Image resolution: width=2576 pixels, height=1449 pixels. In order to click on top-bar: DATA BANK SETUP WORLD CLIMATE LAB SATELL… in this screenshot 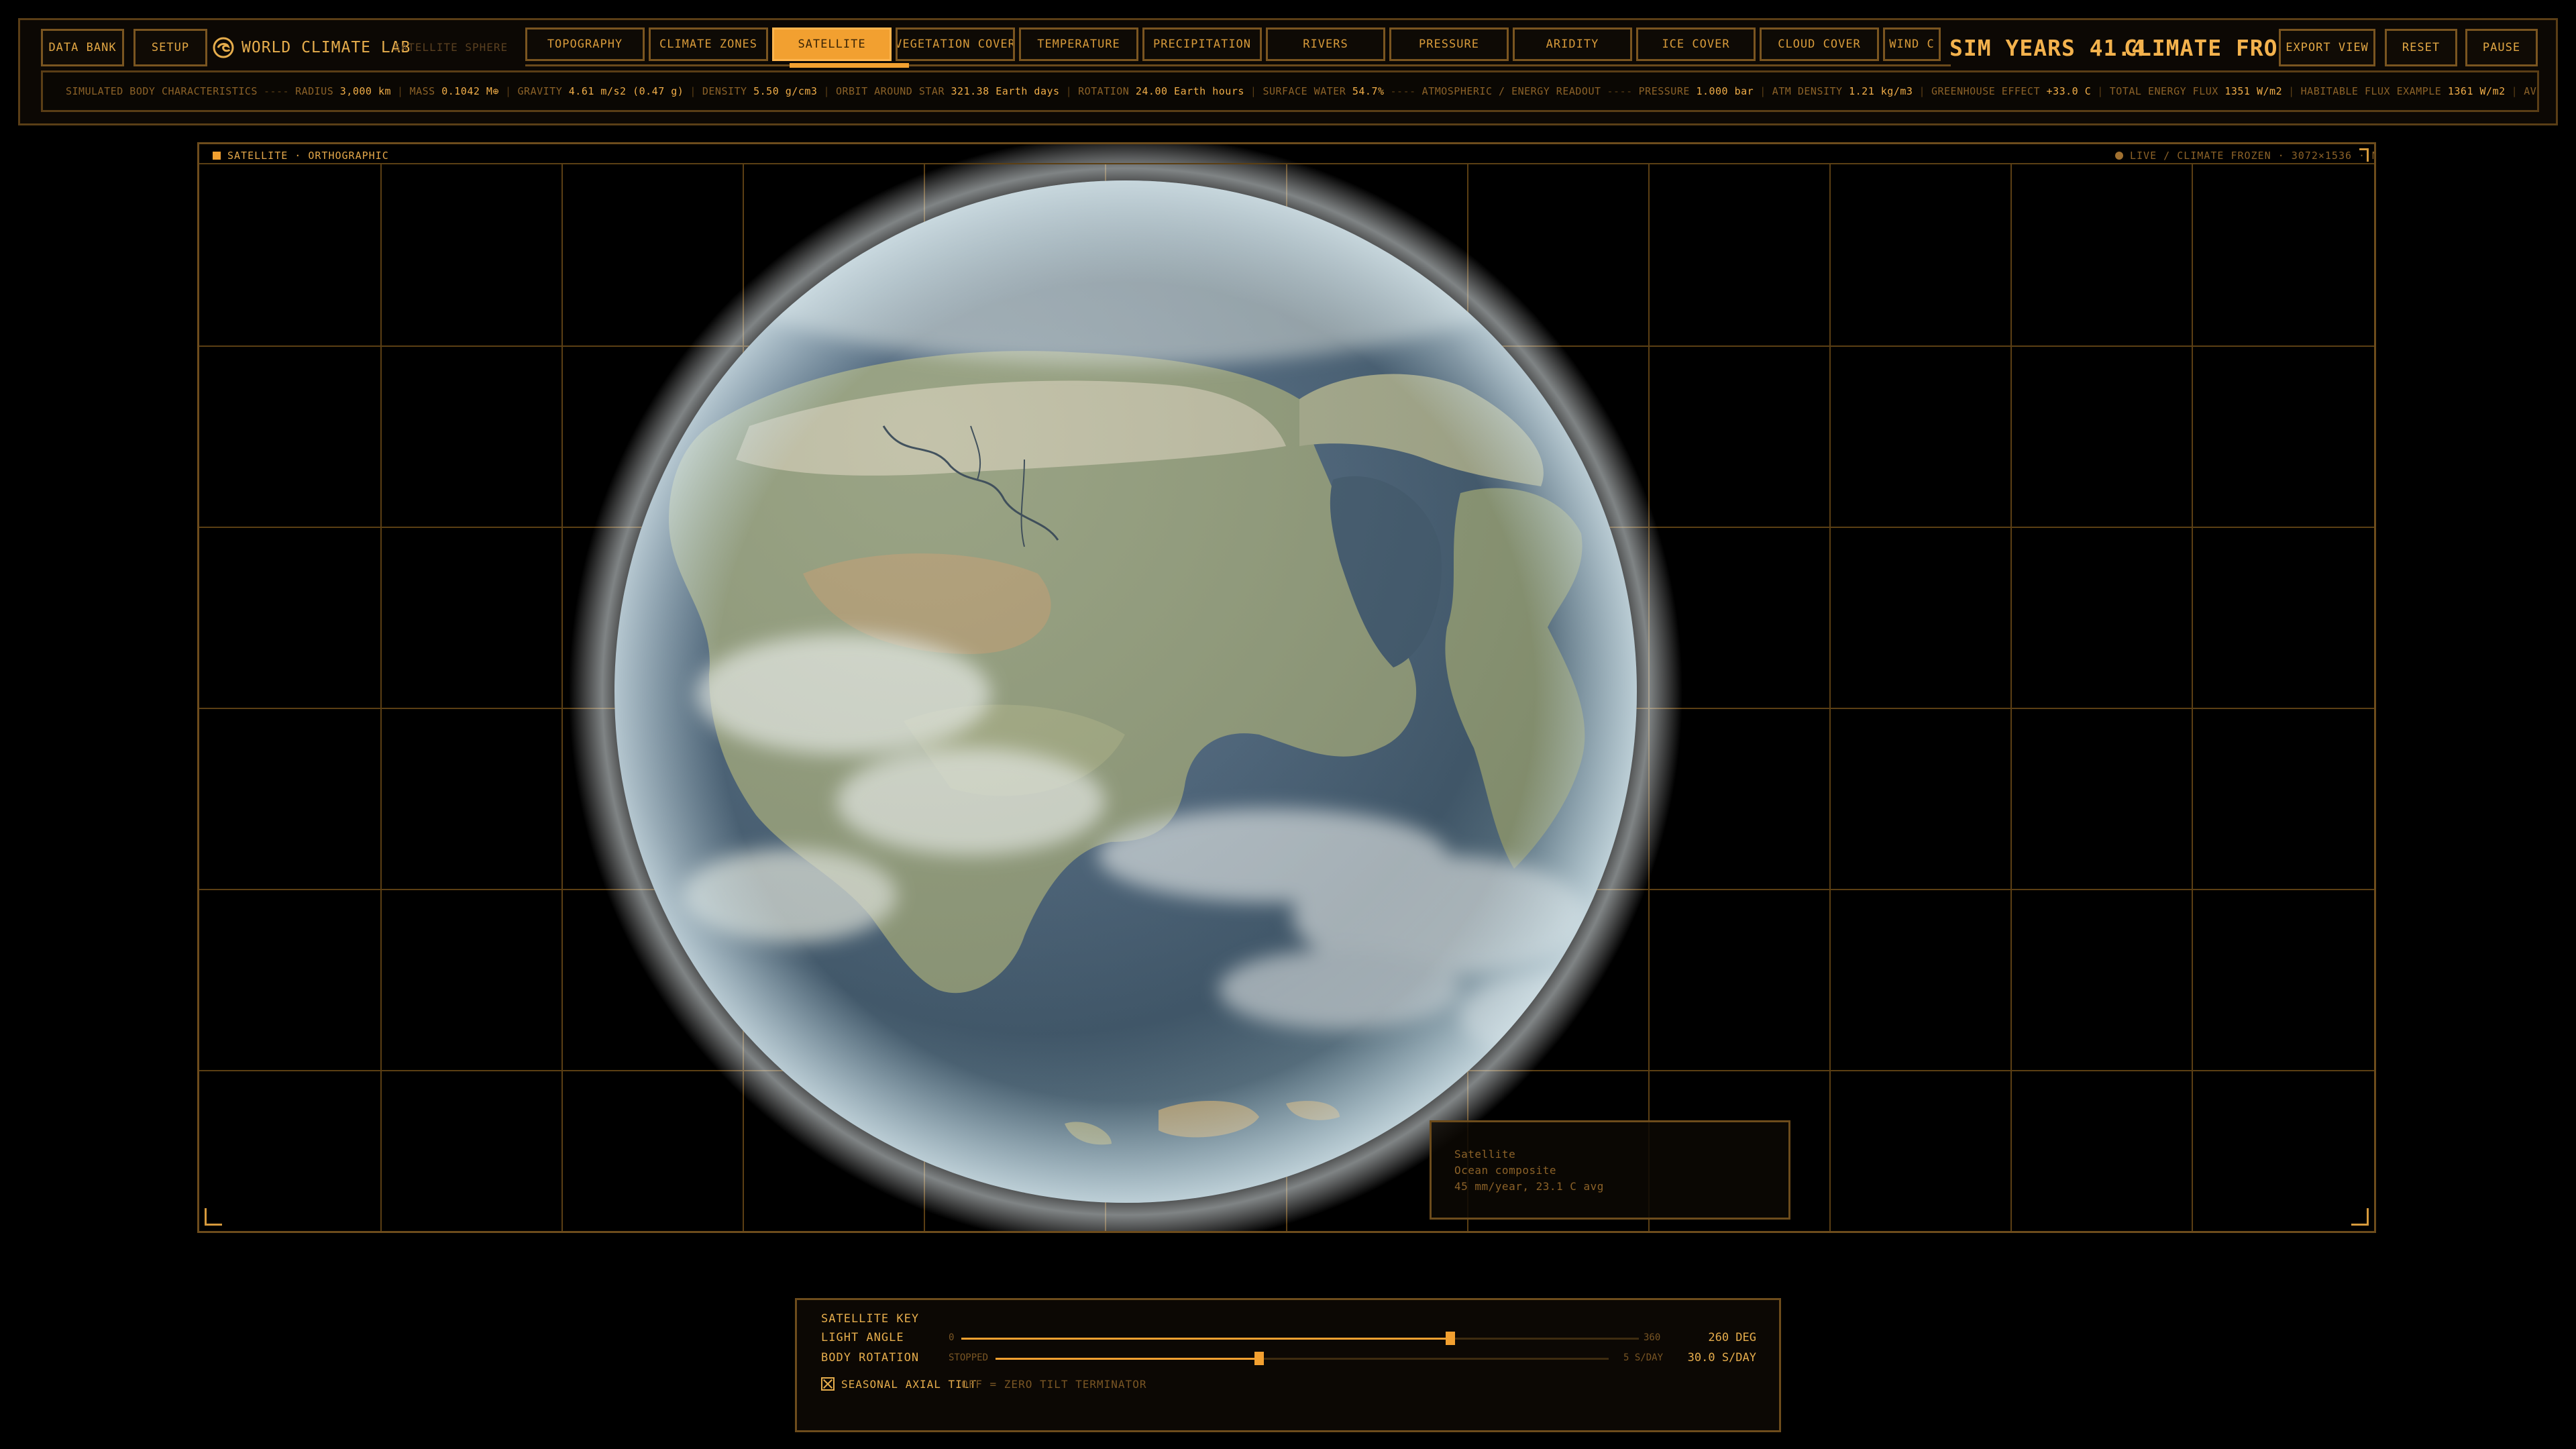, I will do `click(1288, 71)`.